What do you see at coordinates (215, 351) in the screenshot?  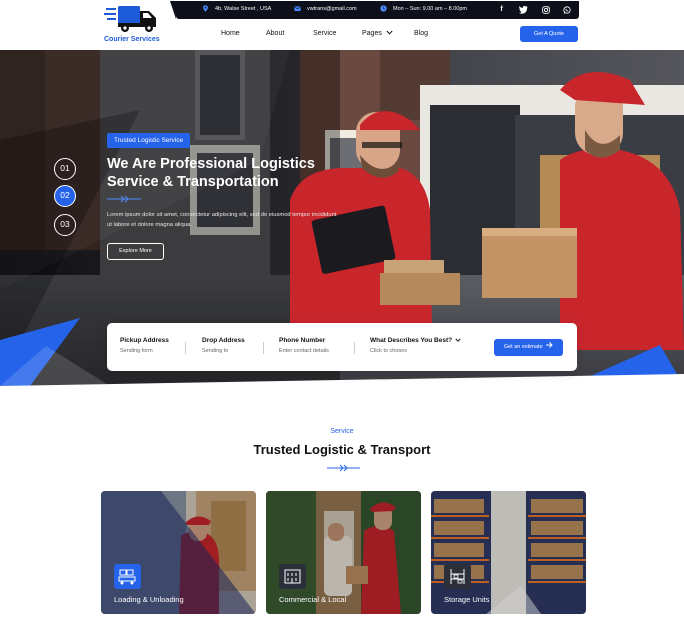 I see `drop-address-placeholder: Sending to` at bounding box center [215, 351].